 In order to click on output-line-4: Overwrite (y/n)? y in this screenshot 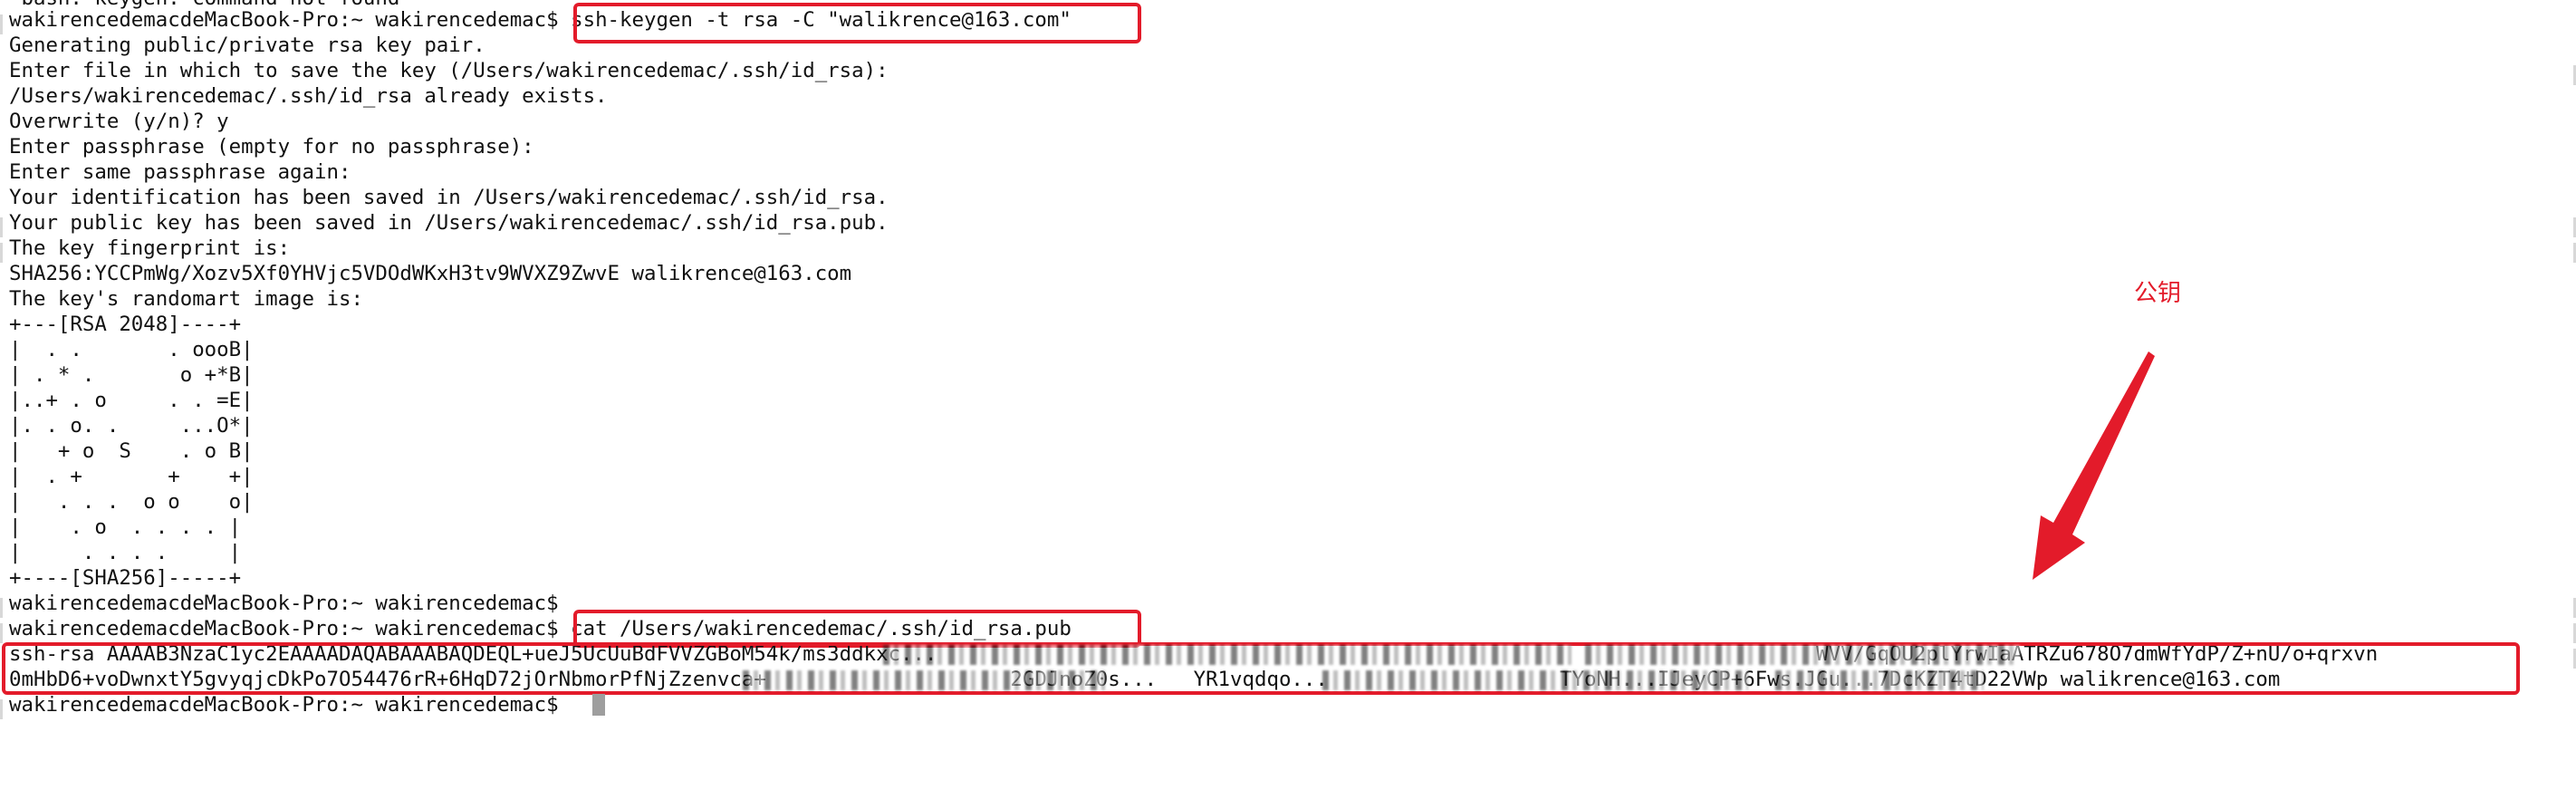, I will do `click(119, 121)`.